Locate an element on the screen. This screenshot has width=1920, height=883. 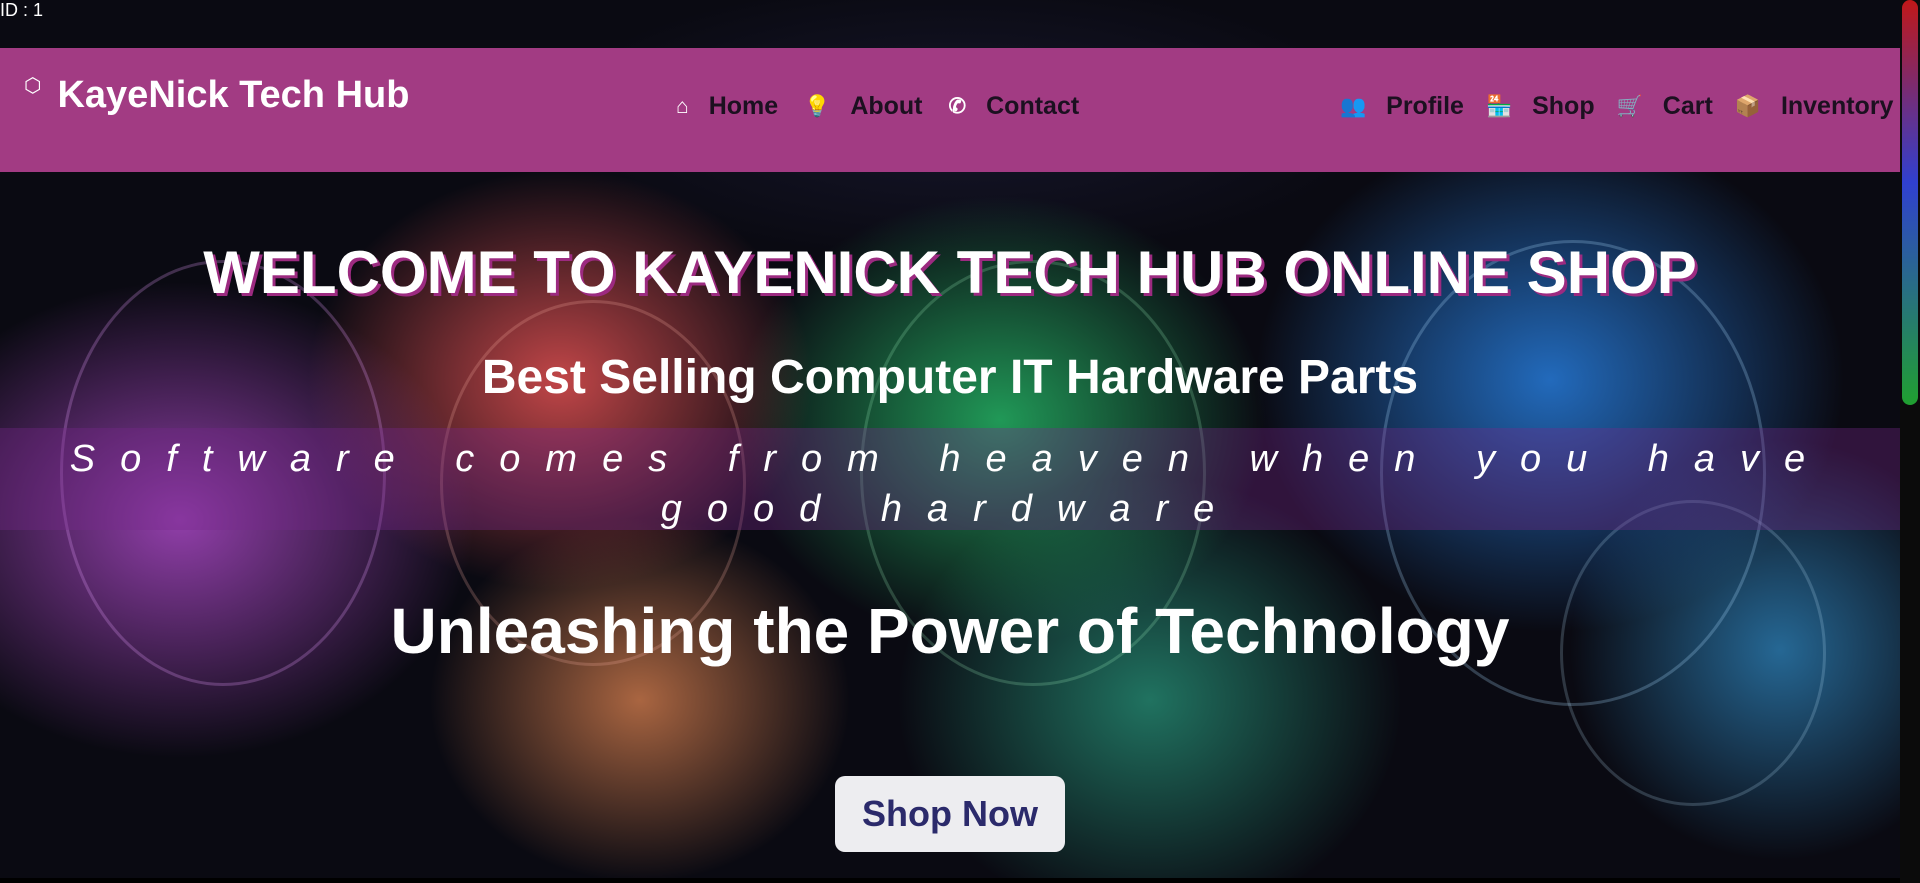
nav-item-profile: 👥 Profile is located at coordinates (1402, 106).